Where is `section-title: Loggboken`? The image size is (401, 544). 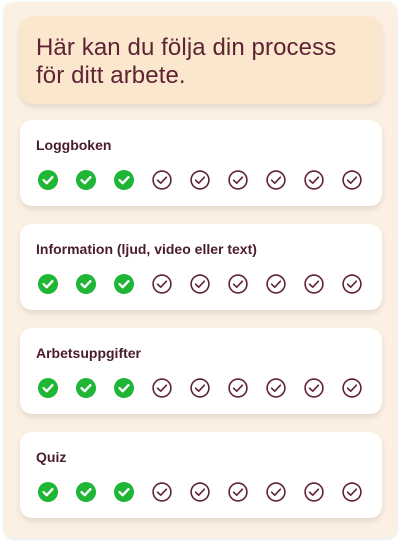
section-title: Loggboken is located at coordinates (74, 145).